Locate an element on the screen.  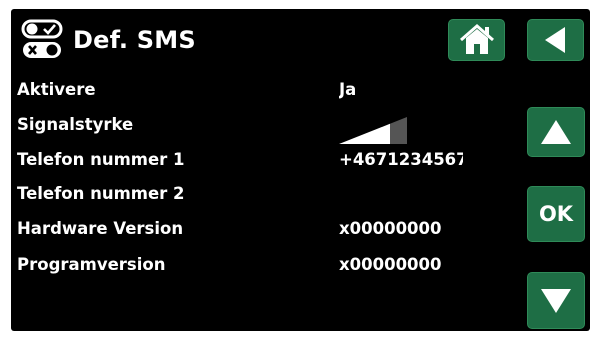
scroll-down-button is located at coordinates (556, 300).